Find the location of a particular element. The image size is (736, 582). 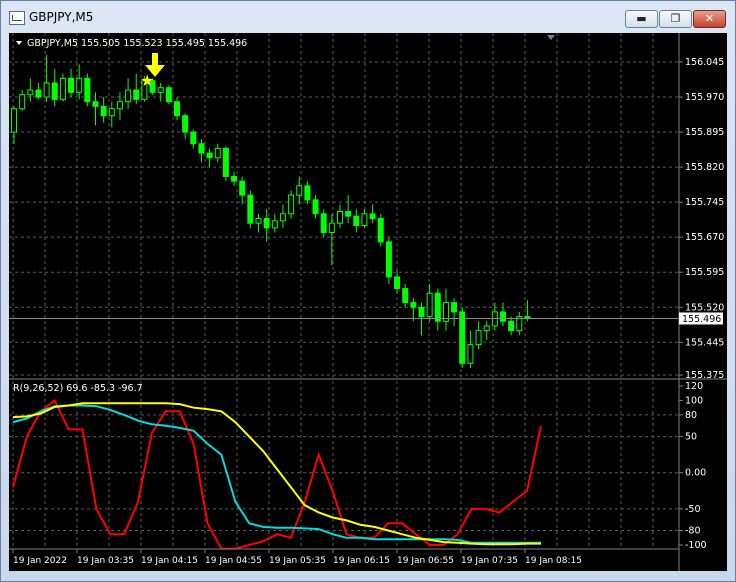

price-tick-label: 156.045 is located at coordinates (704, 62).